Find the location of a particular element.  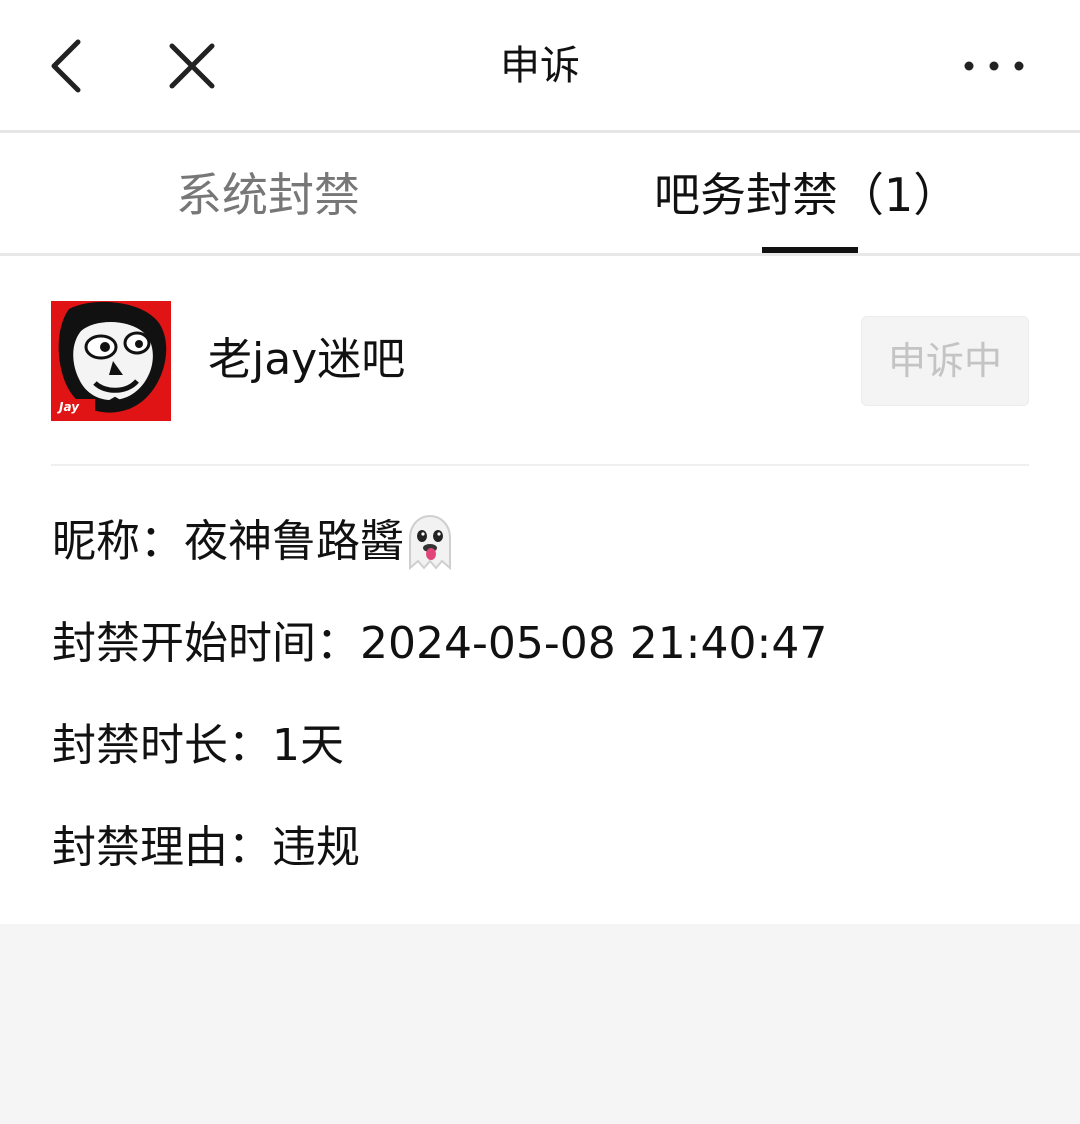

nickname-value: 夜神鲁路醬 is located at coordinates (294, 541).